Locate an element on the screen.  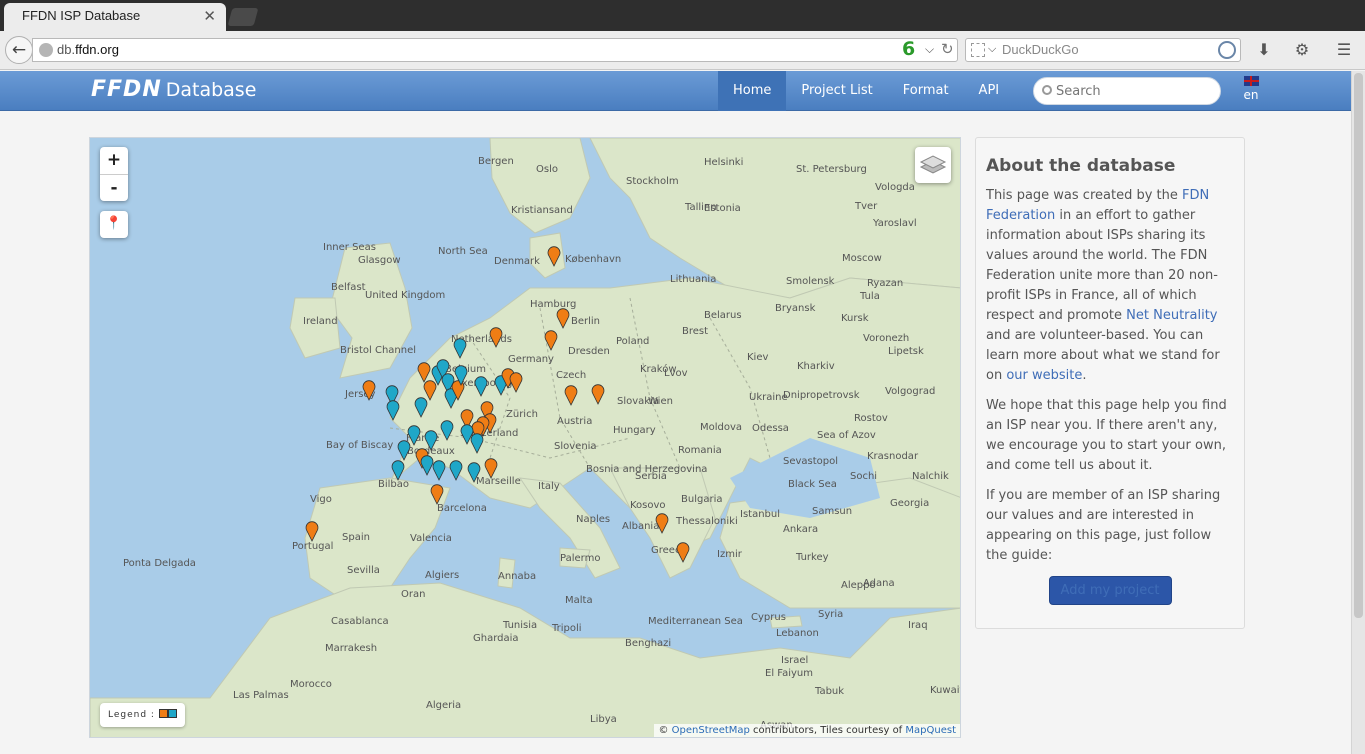
gear-icon: ⚙ is located at coordinates (1302, 50).